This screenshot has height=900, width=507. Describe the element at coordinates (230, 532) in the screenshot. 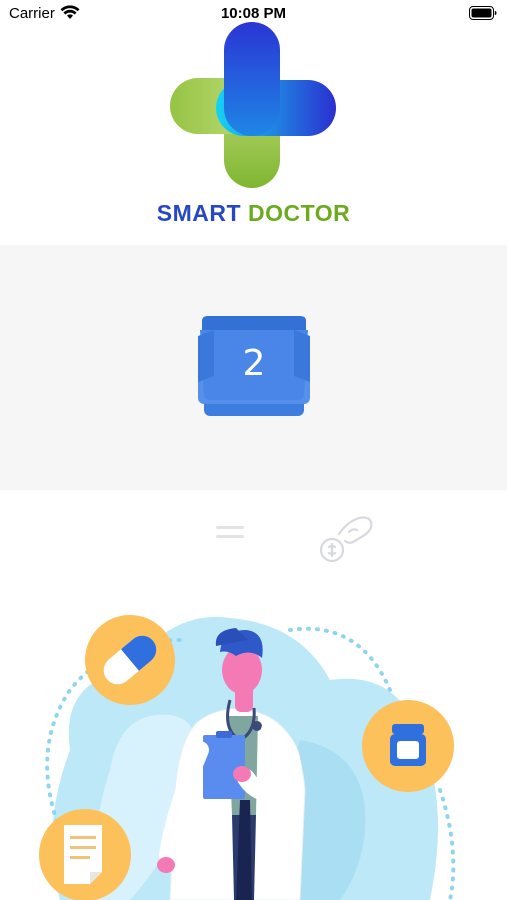

I see `menu-icon` at that location.